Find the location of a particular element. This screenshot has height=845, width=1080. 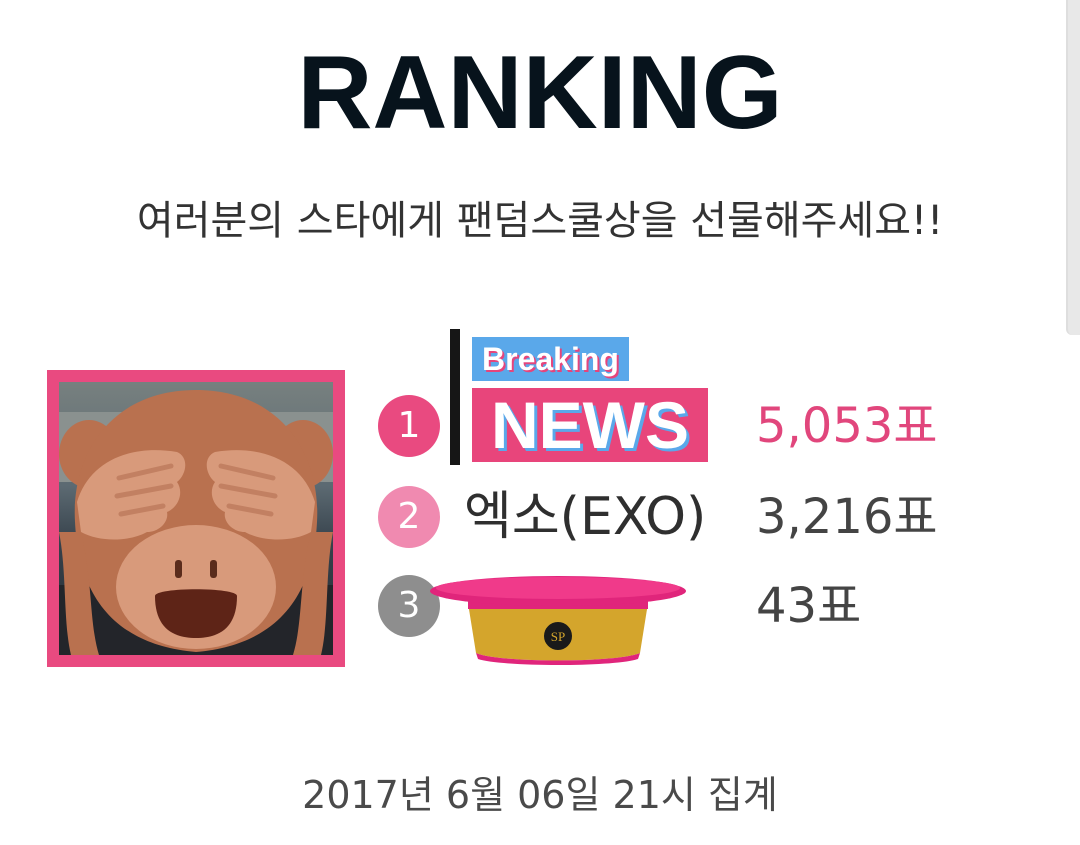

news-label: NEWS is located at coordinates (590, 425).